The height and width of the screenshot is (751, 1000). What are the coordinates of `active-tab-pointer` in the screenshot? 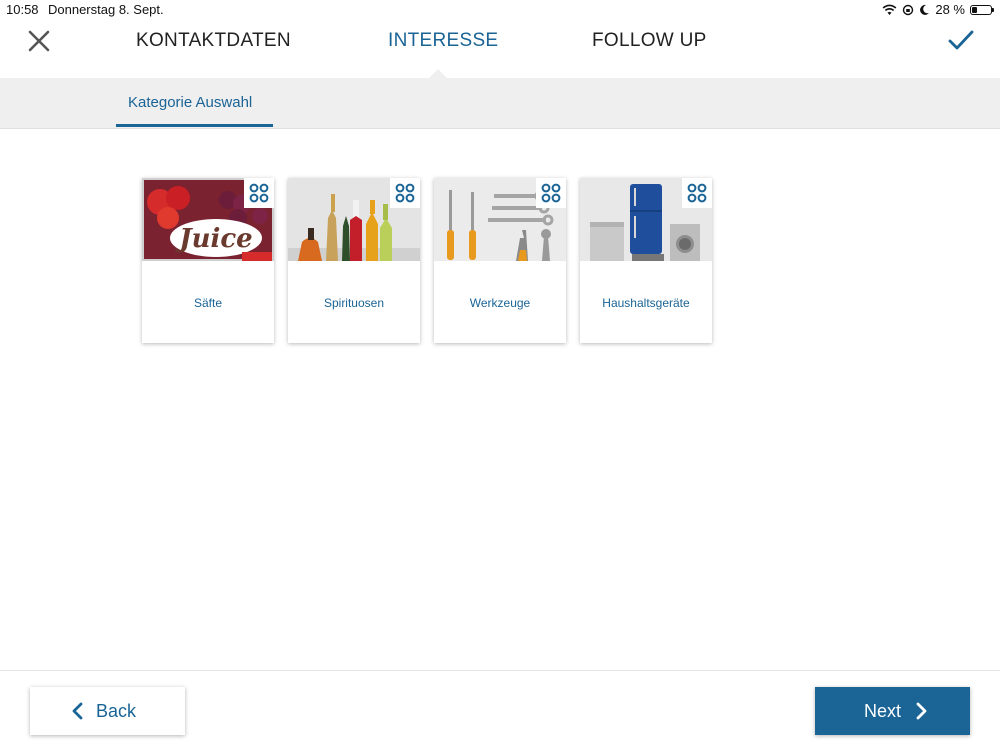 It's located at (438, 74).